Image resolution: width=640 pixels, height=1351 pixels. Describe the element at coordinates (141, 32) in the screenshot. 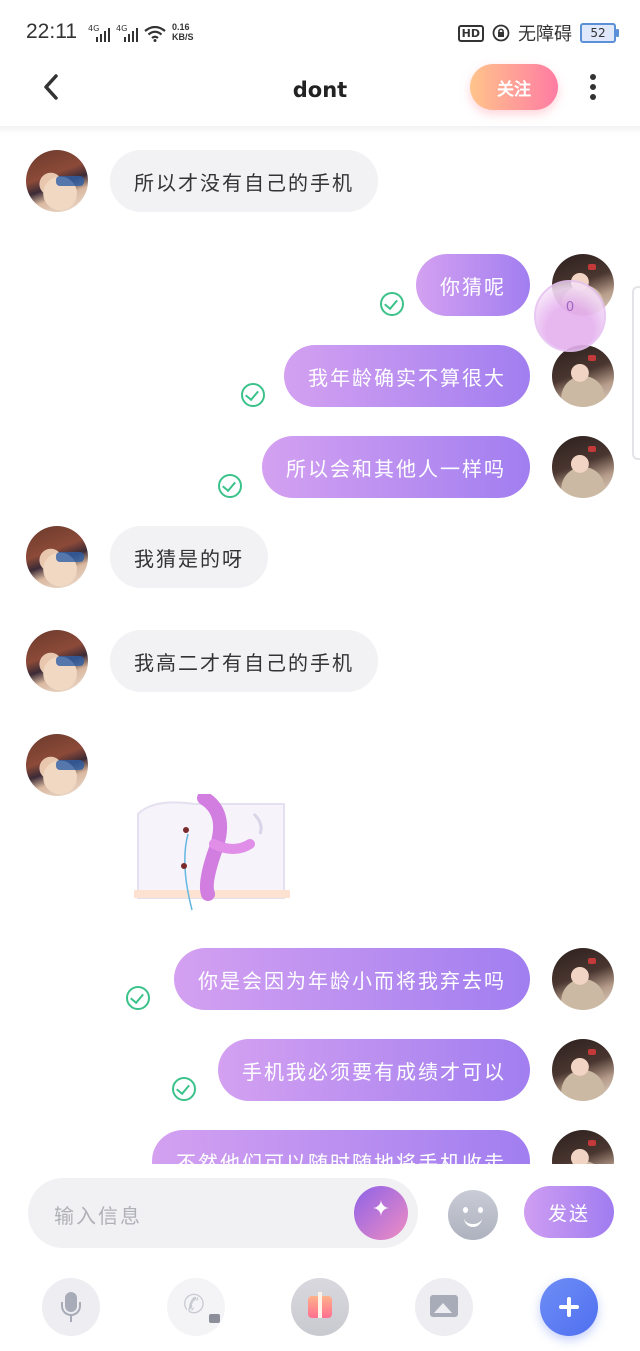

I see `network-indicators: 4G 4G 0.16 KB/S` at that location.